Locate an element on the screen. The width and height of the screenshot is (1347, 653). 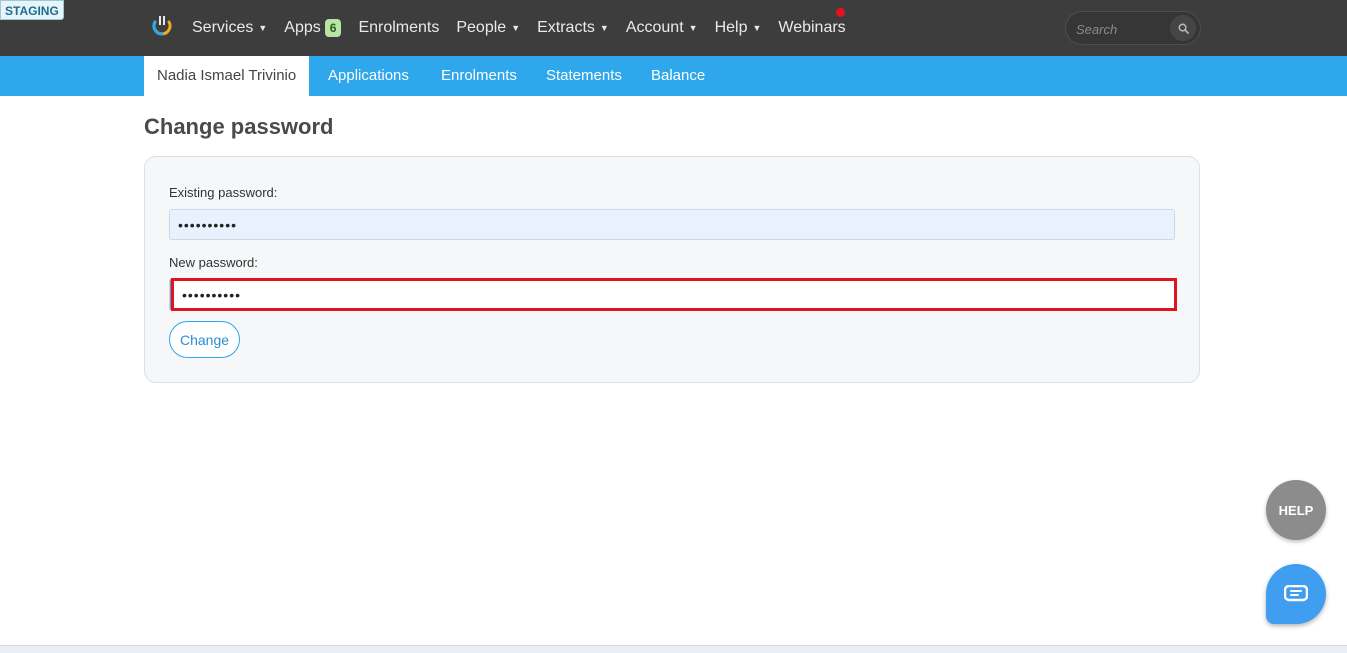
search-box is located at coordinates (1133, 28).